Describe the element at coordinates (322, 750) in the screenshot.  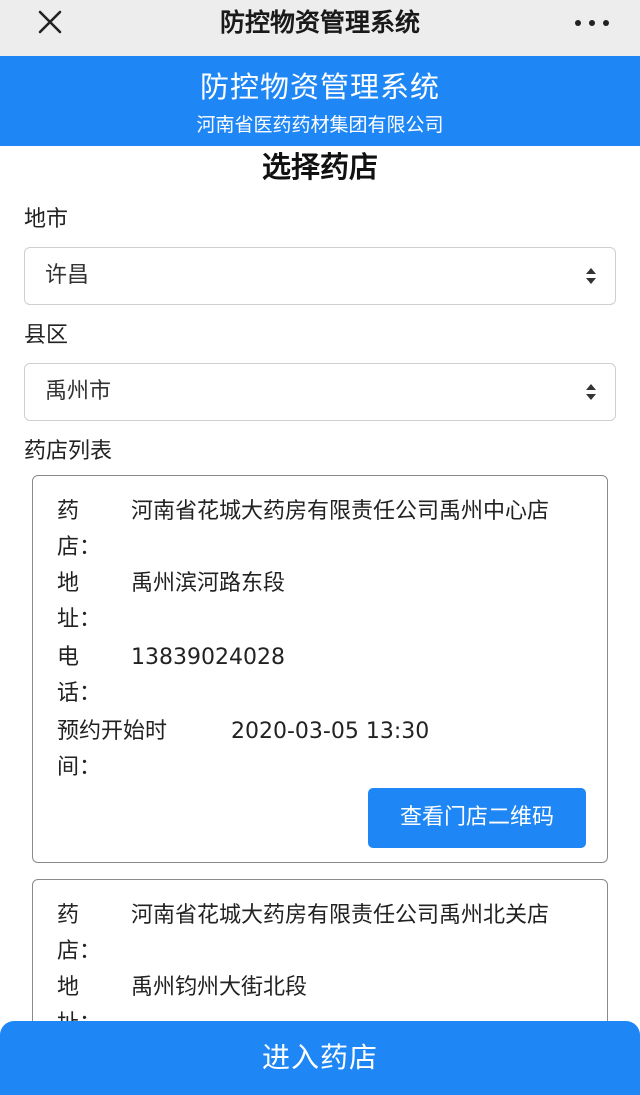
I see `store-time-row: 预约开始时间： 2020-03-05 13:30` at that location.